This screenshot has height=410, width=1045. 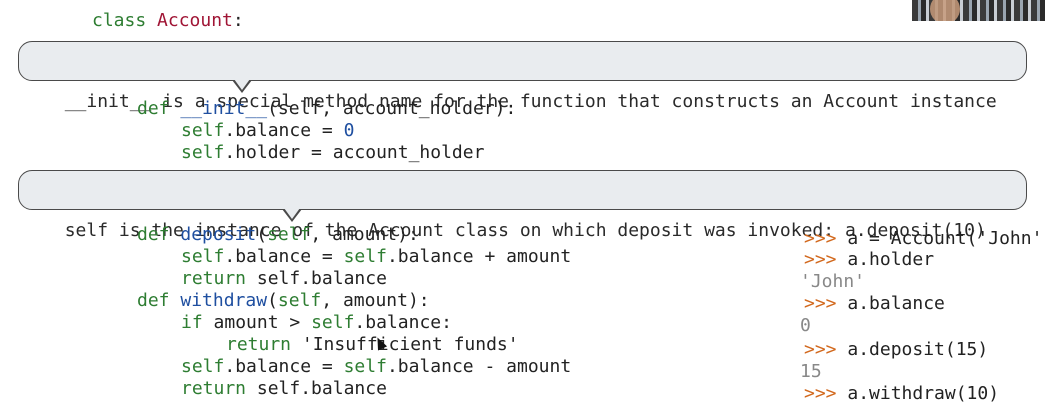 I want to click on repl-line-3: >>> a.balance, so click(x=874, y=304).